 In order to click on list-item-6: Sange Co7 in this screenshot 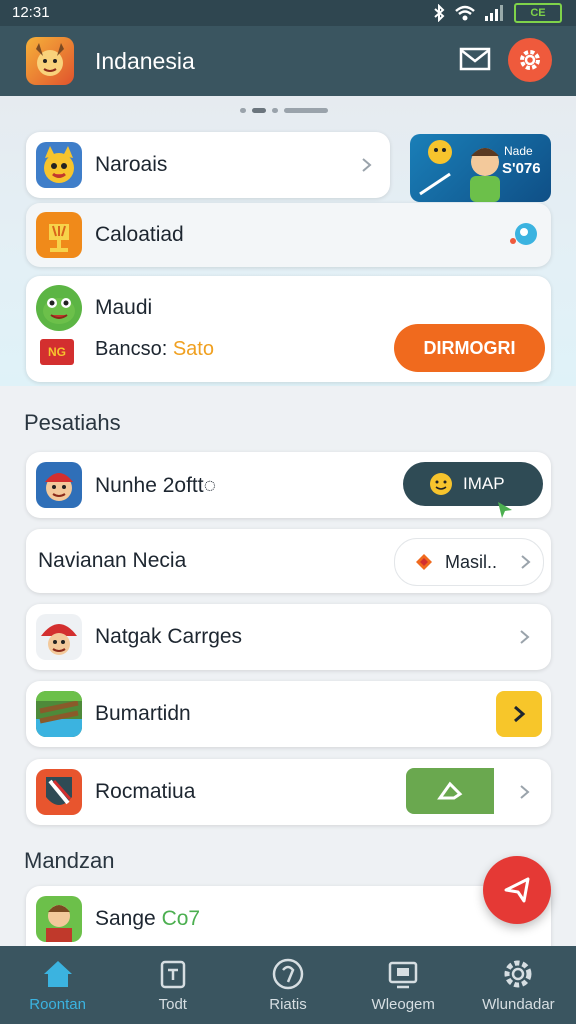, I will do `click(288, 919)`.